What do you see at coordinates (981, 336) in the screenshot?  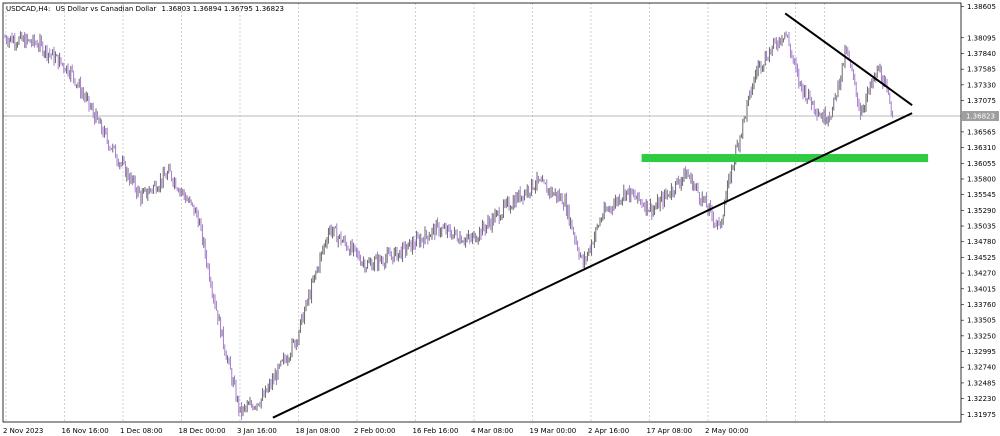 I see `y-tick-label: 1.33250` at bounding box center [981, 336].